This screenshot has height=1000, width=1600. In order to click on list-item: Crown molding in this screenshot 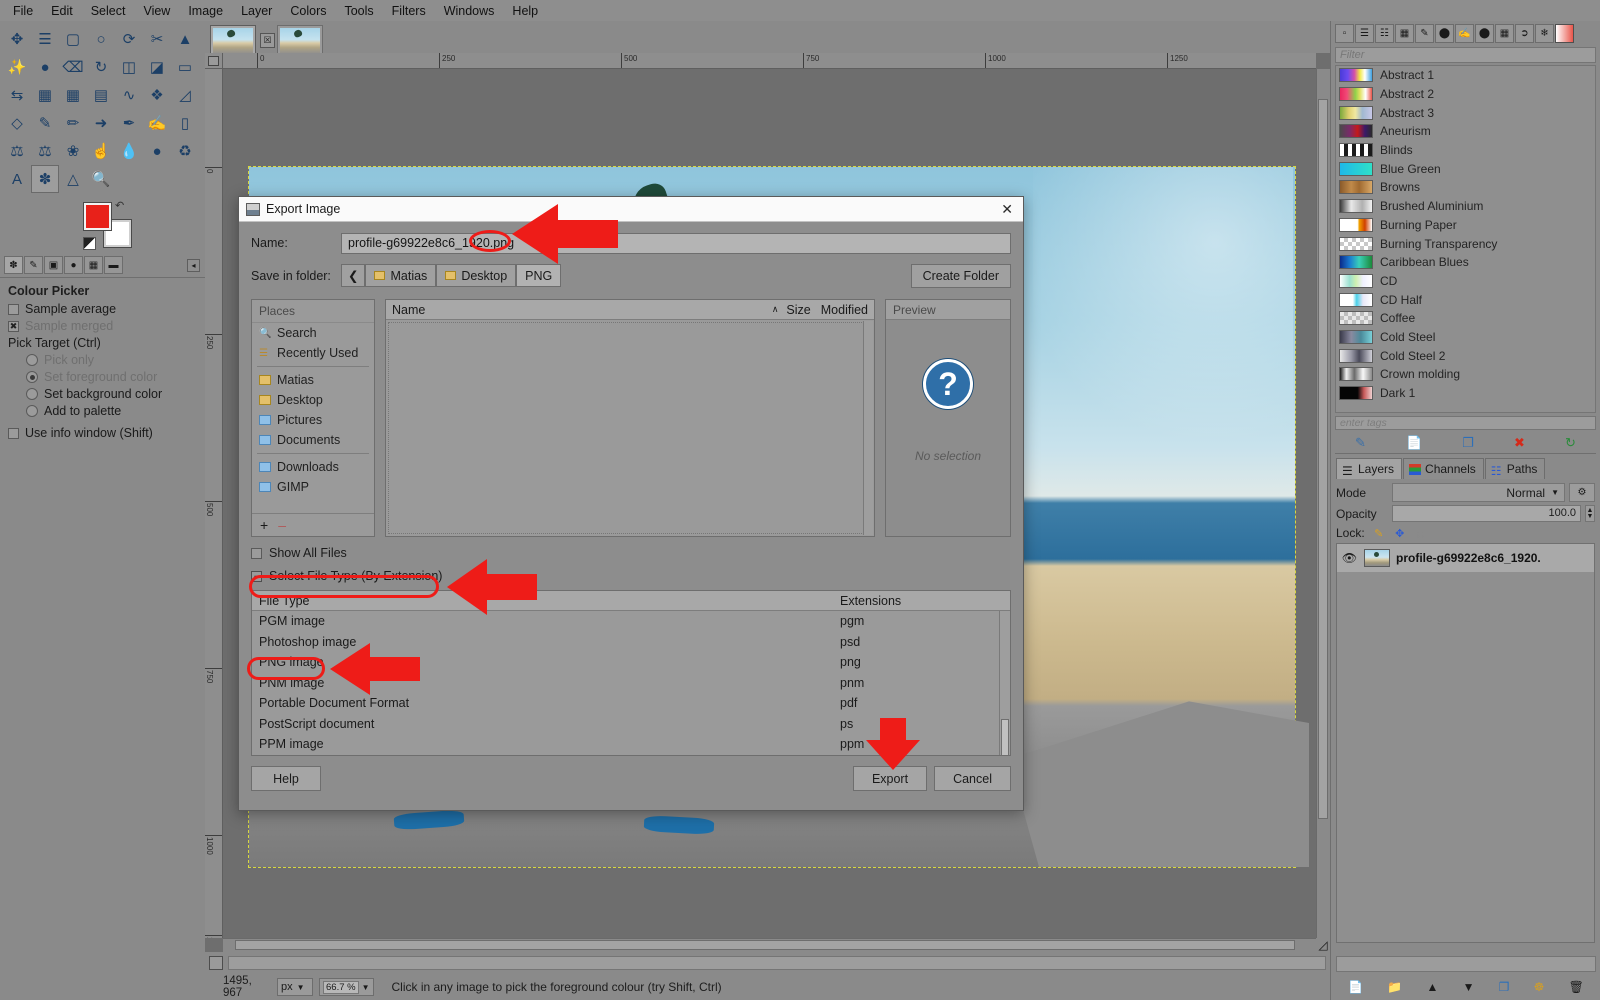, I will do `click(1465, 374)`.